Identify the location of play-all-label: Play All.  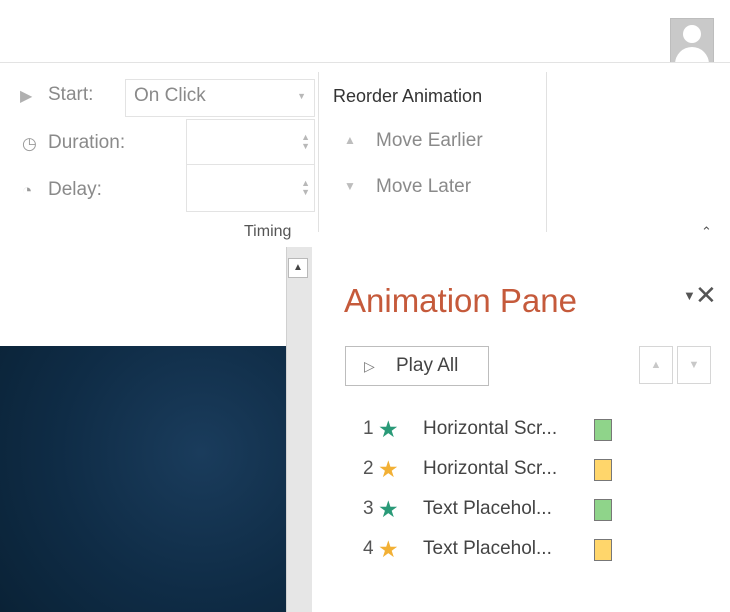
(427, 365).